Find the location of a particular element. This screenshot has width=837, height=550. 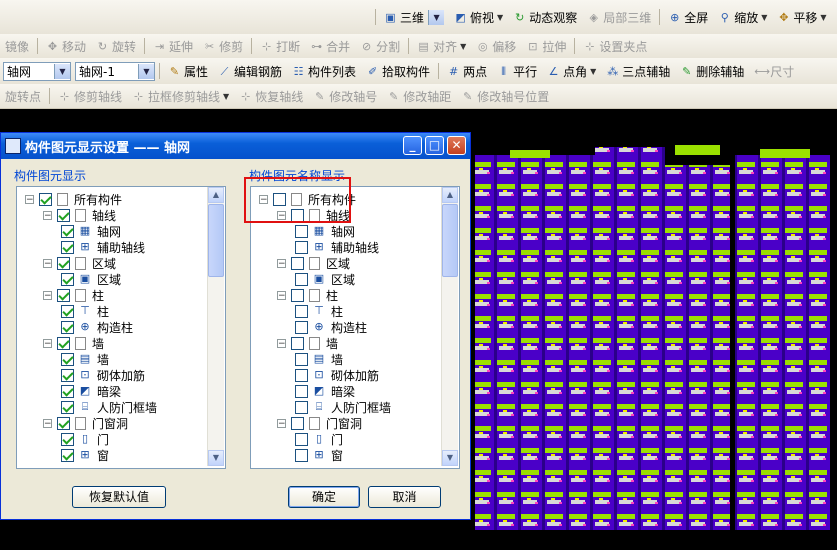

local-3d-button: ◈ 局部三维 is located at coordinates (619, 17).